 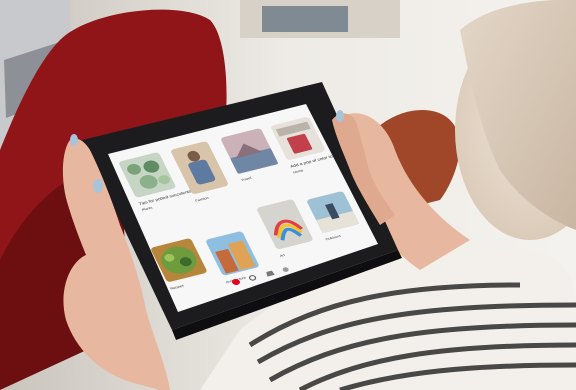 I want to click on right-nail, so click(x=340, y=116).